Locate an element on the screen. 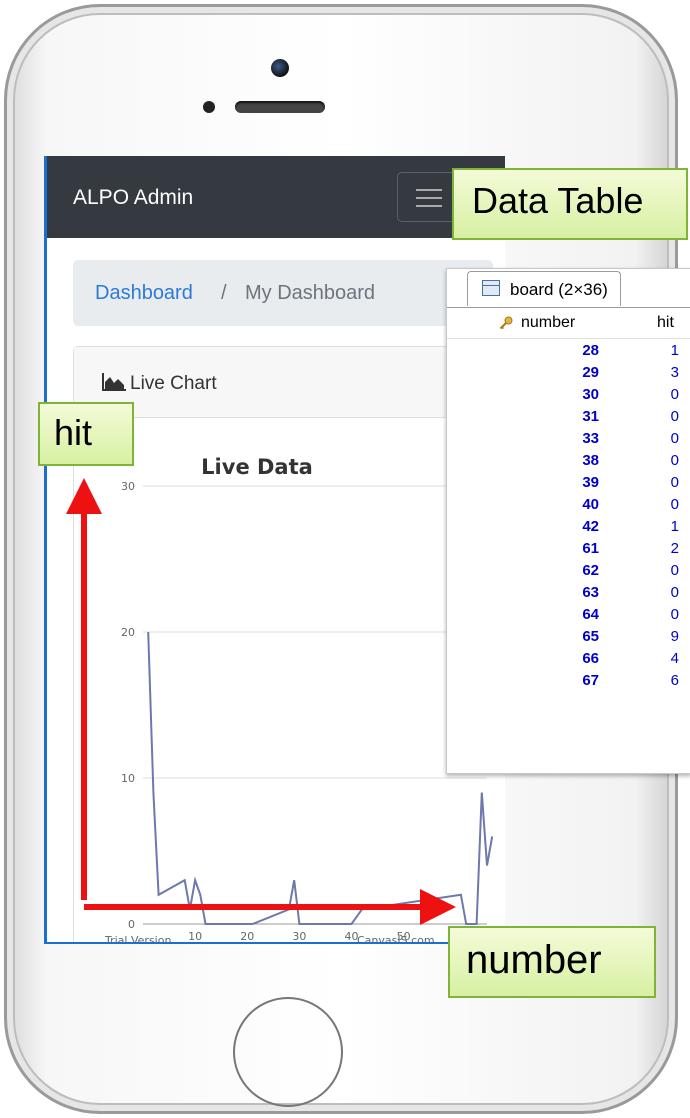 The height and width of the screenshot is (1118, 690). callout-data-table: Data Table is located at coordinates (570, 204).